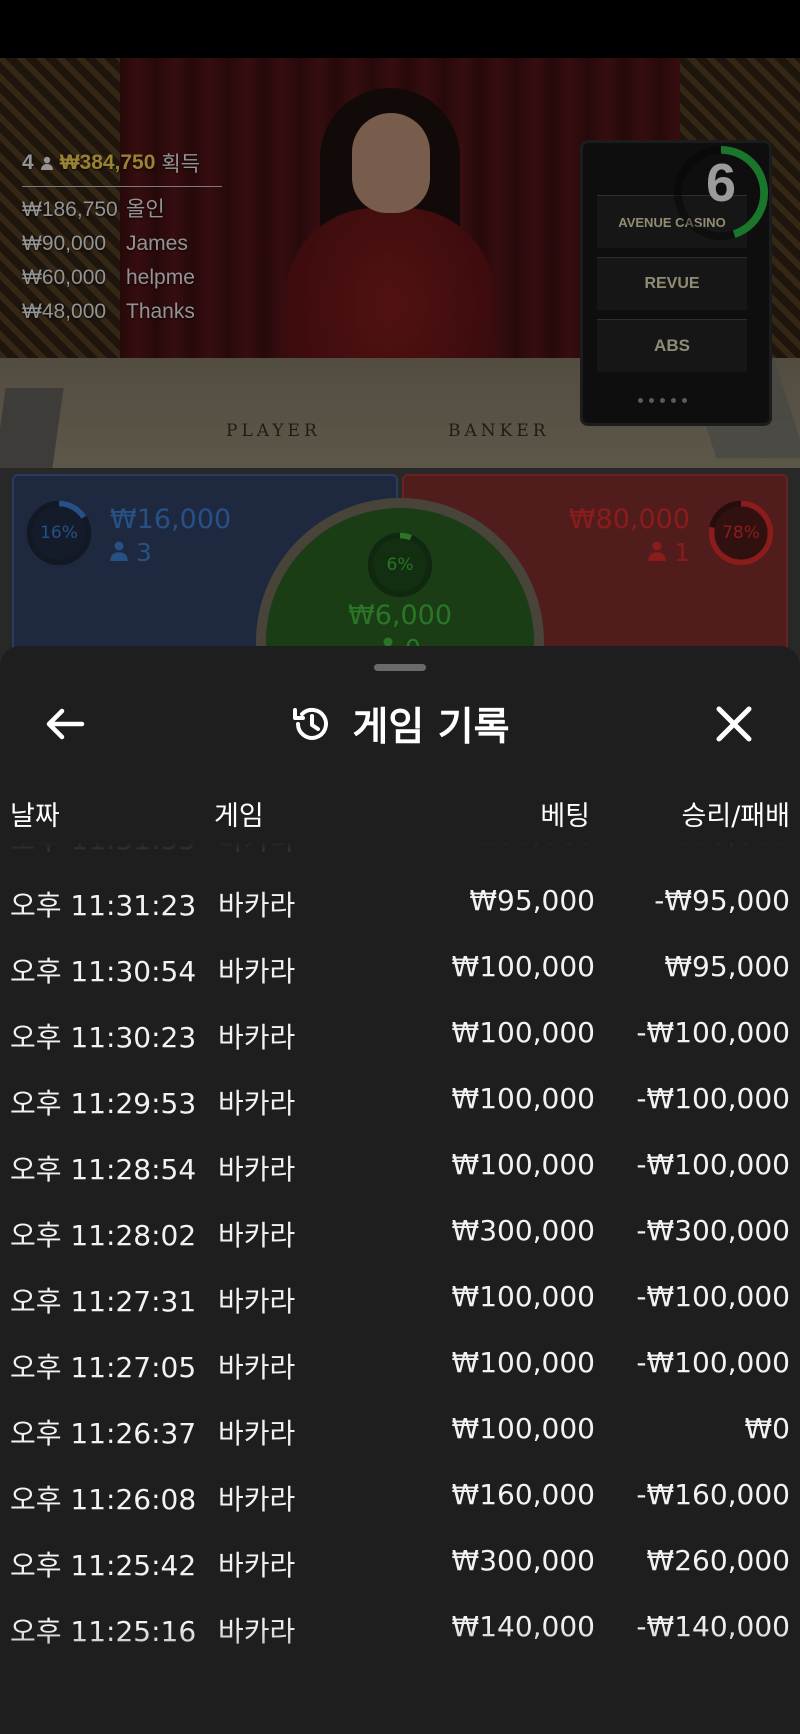  What do you see at coordinates (35, 816) in the screenshot?
I see `column-date: 날짜` at bounding box center [35, 816].